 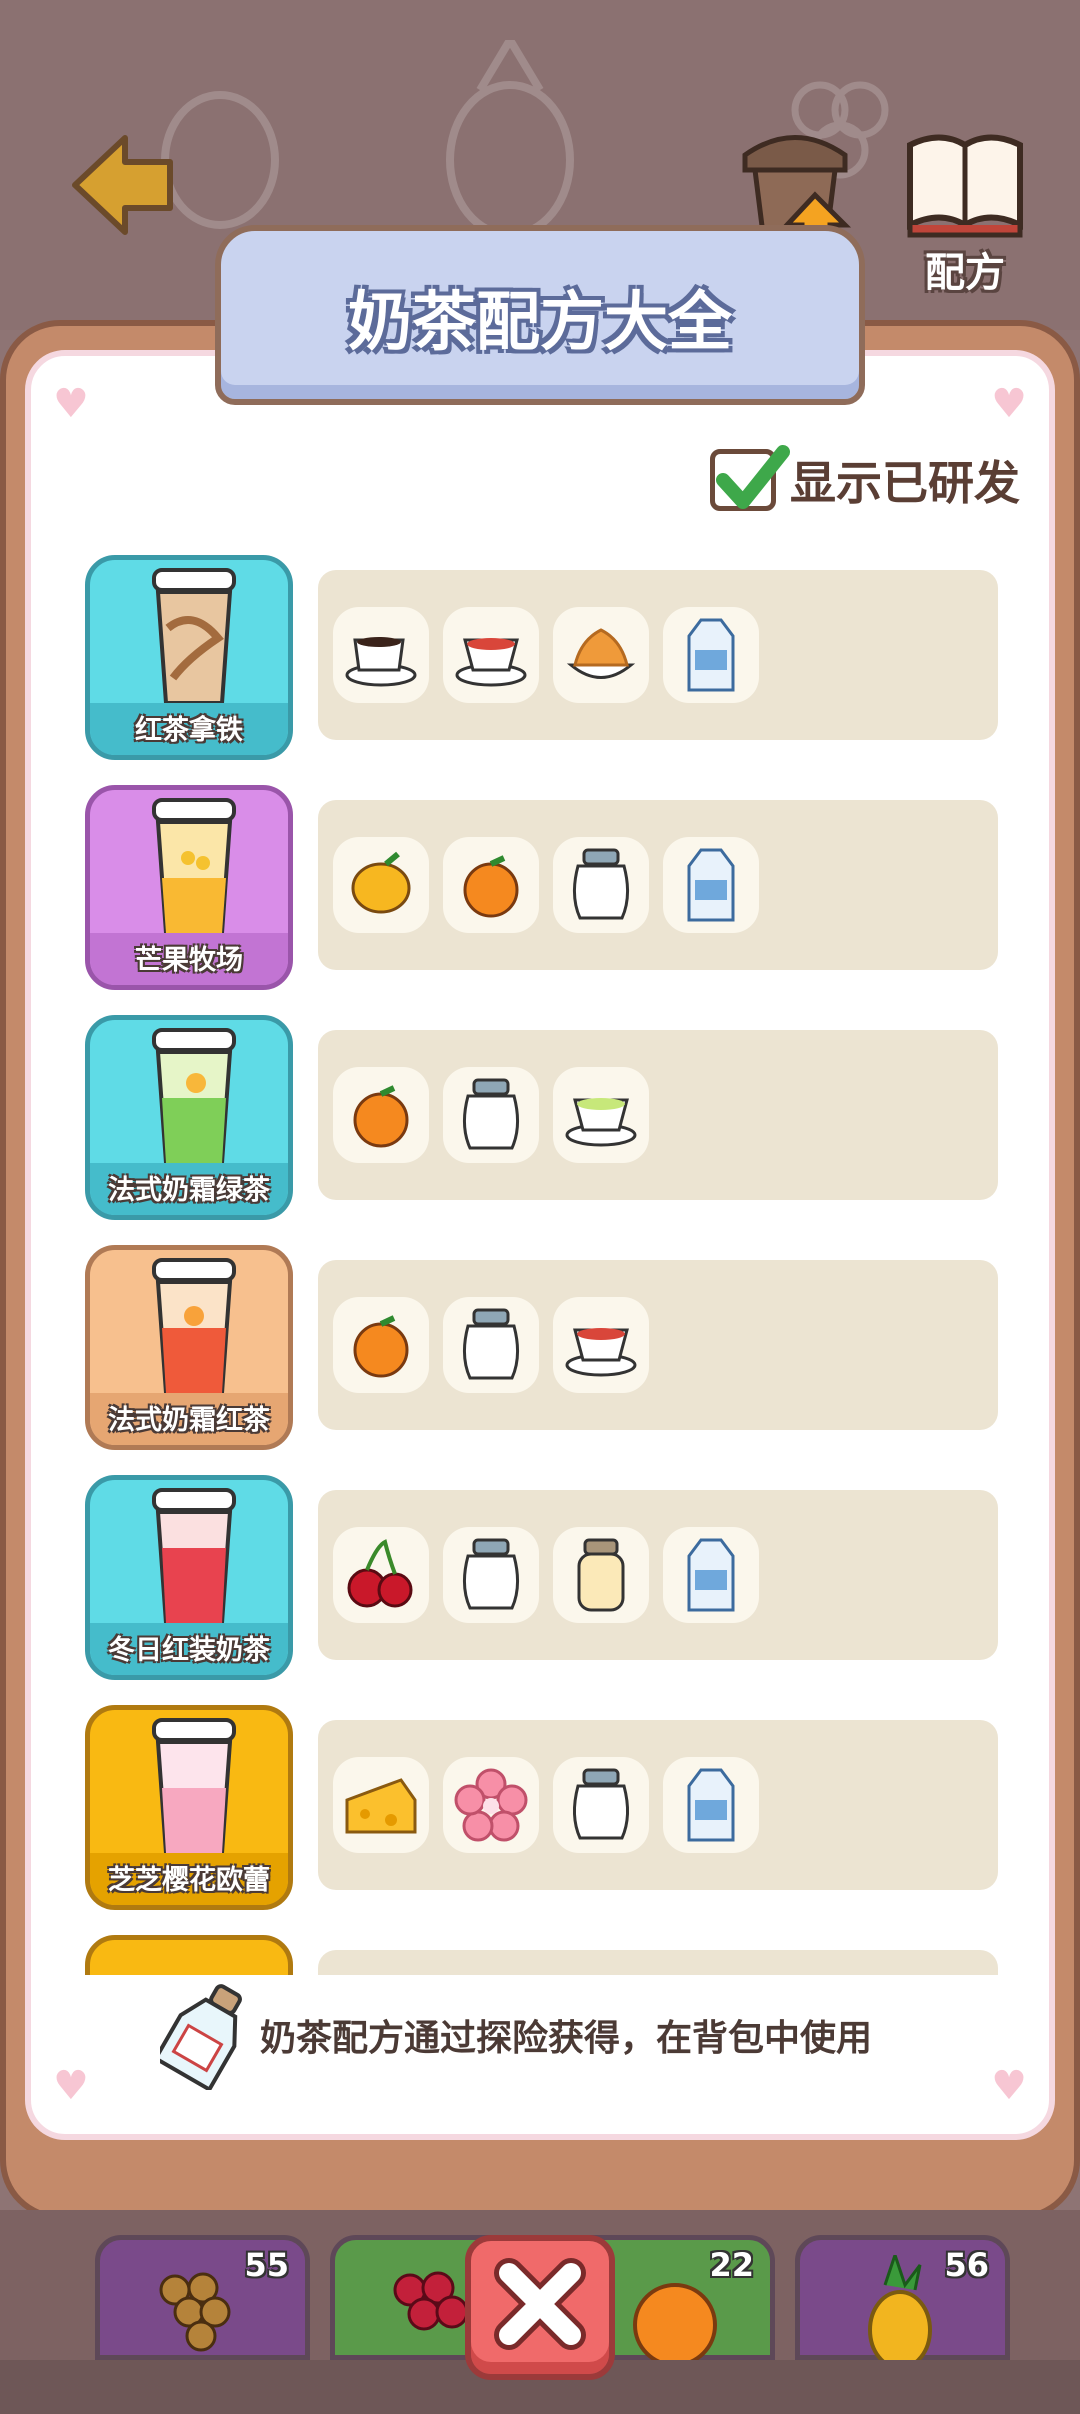 What do you see at coordinates (601, 1575) in the screenshot?
I see `yogurt-jar-icon` at bounding box center [601, 1575].